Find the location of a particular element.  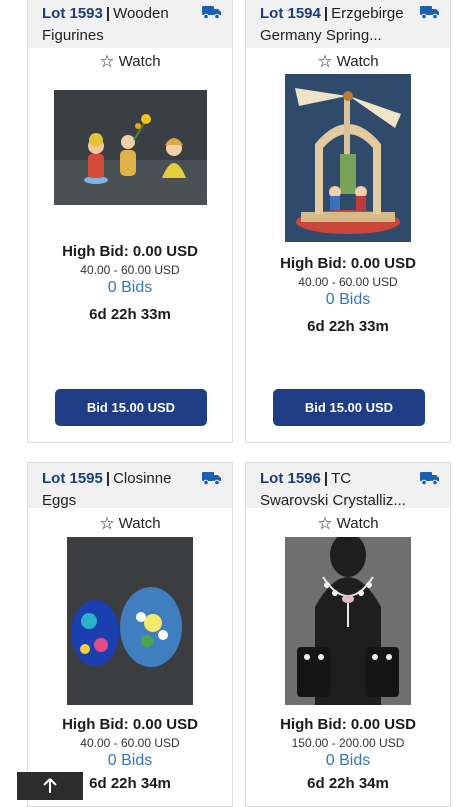

lot-title-line2: Figurines is located at coordinates (131, 36).